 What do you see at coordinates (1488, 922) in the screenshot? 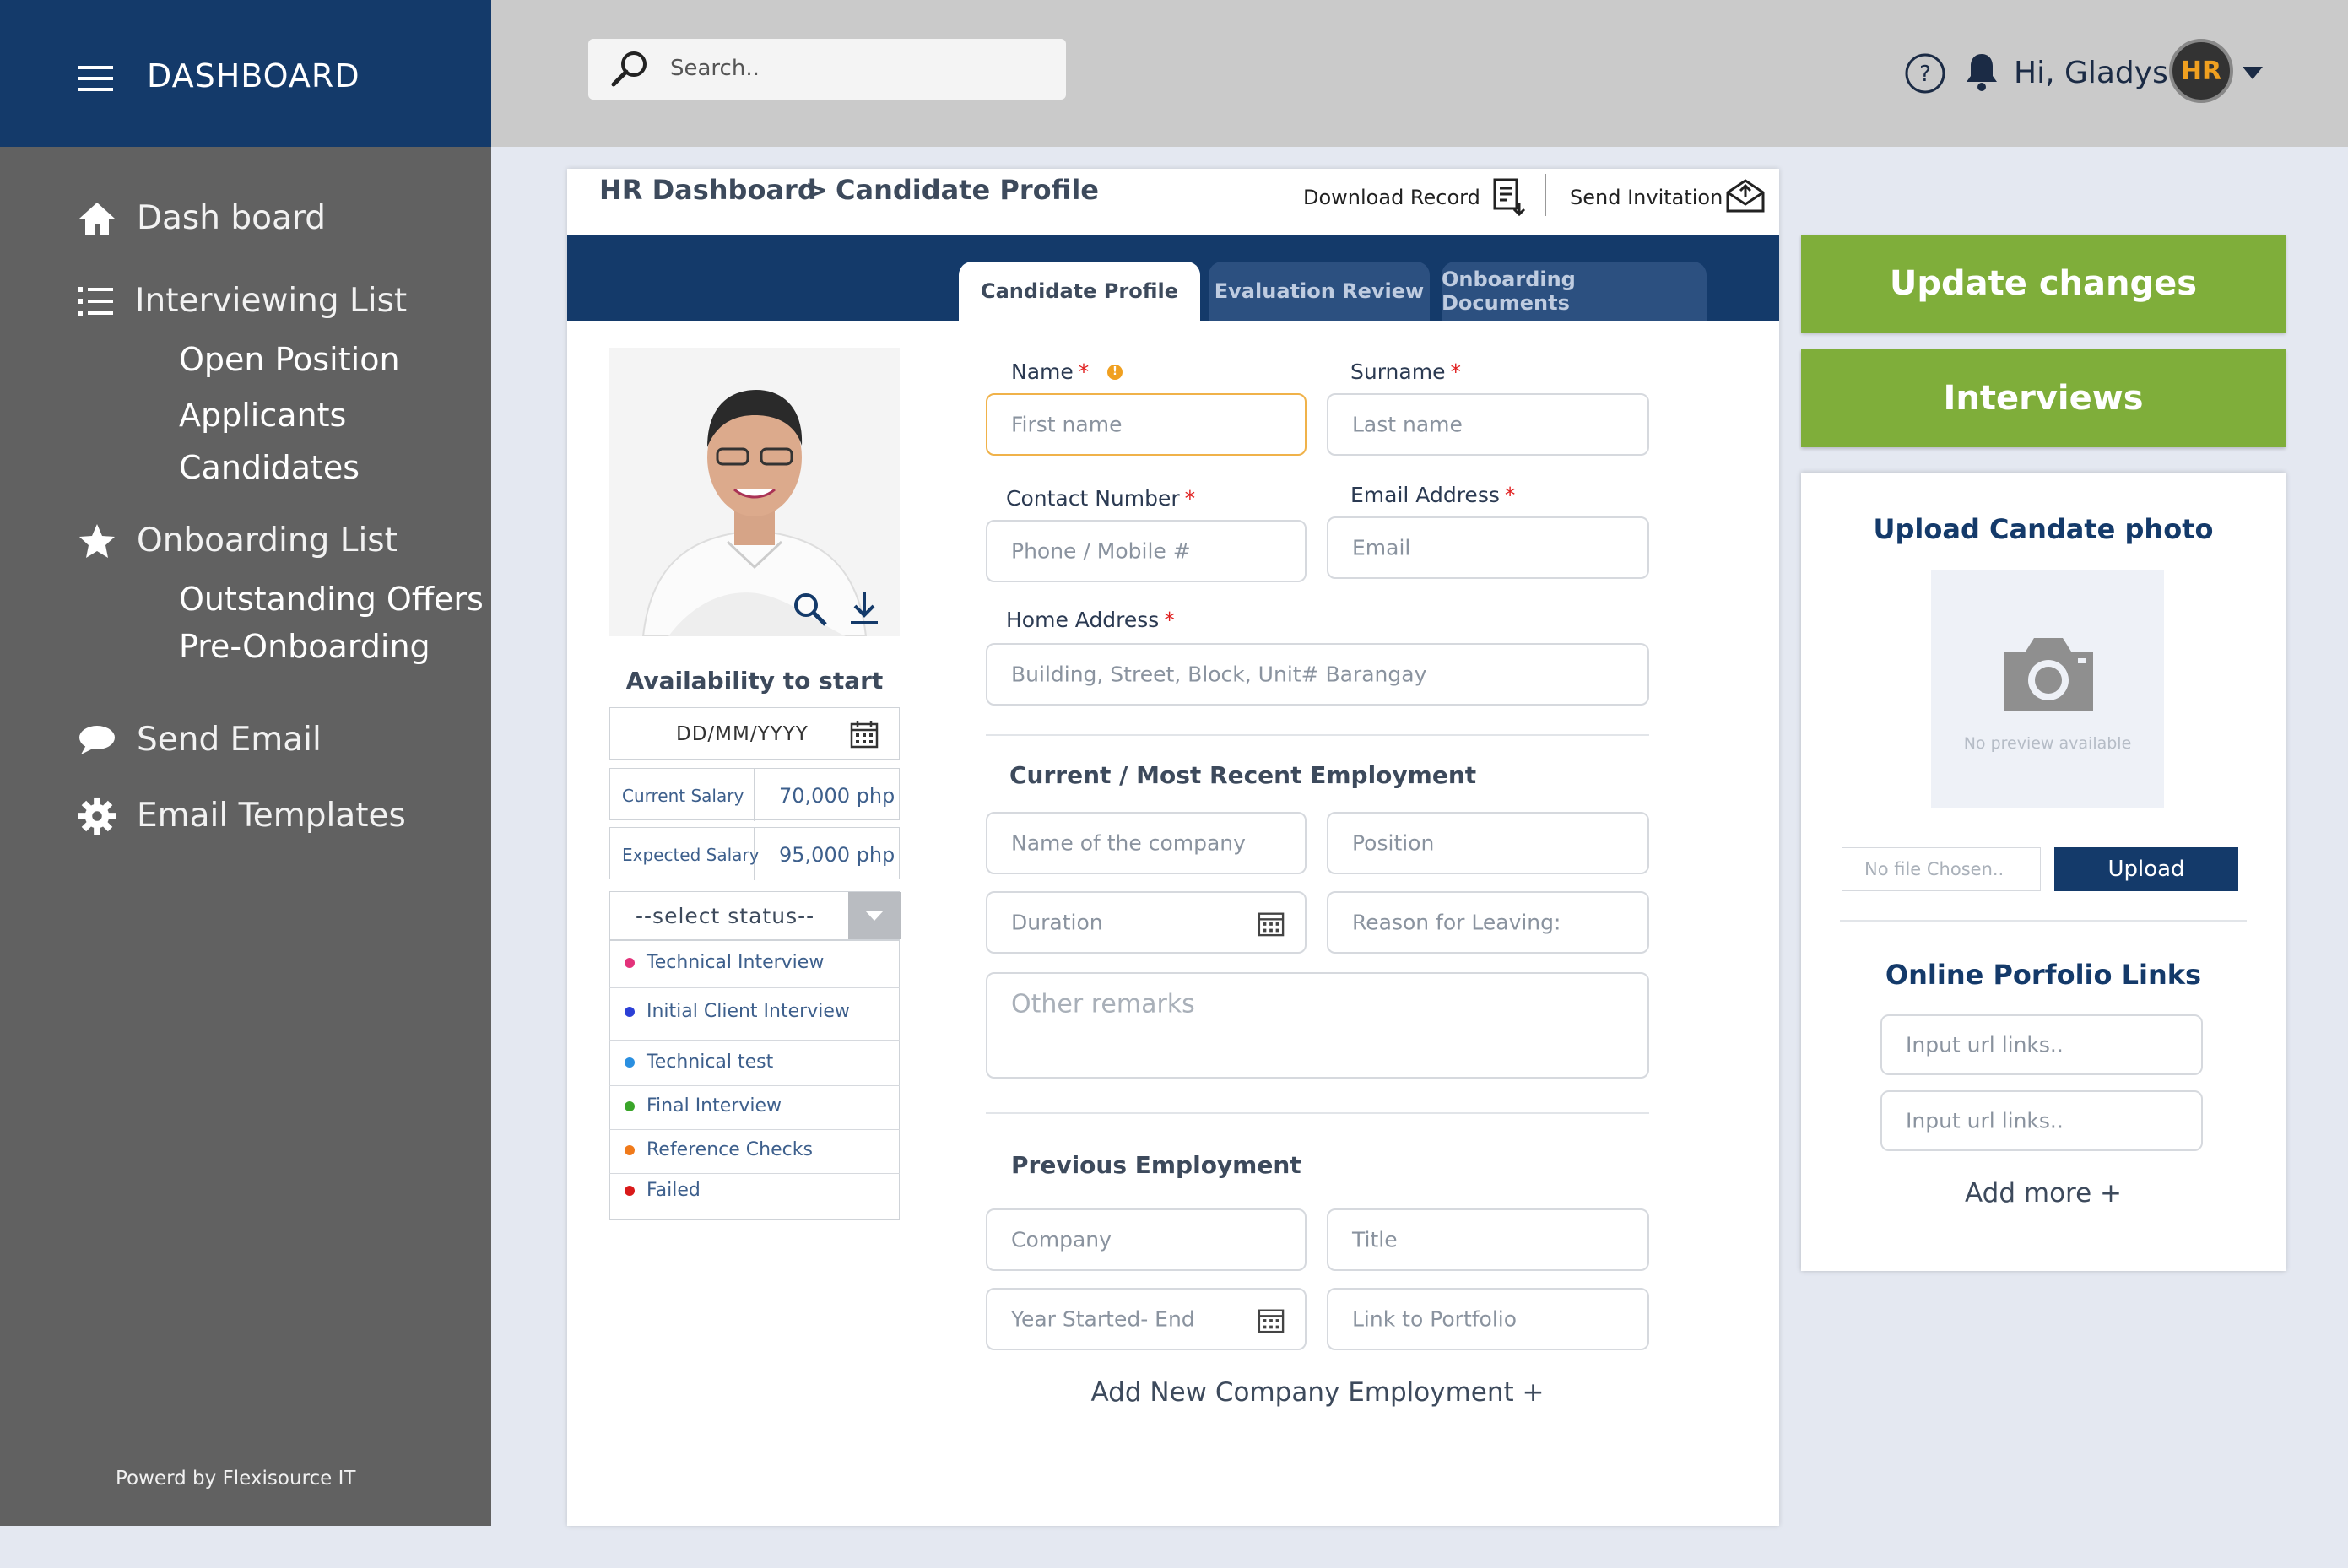
I see `reason-for-leaving-input: Reason for Leaving:` at bounding box center [1488, 922].